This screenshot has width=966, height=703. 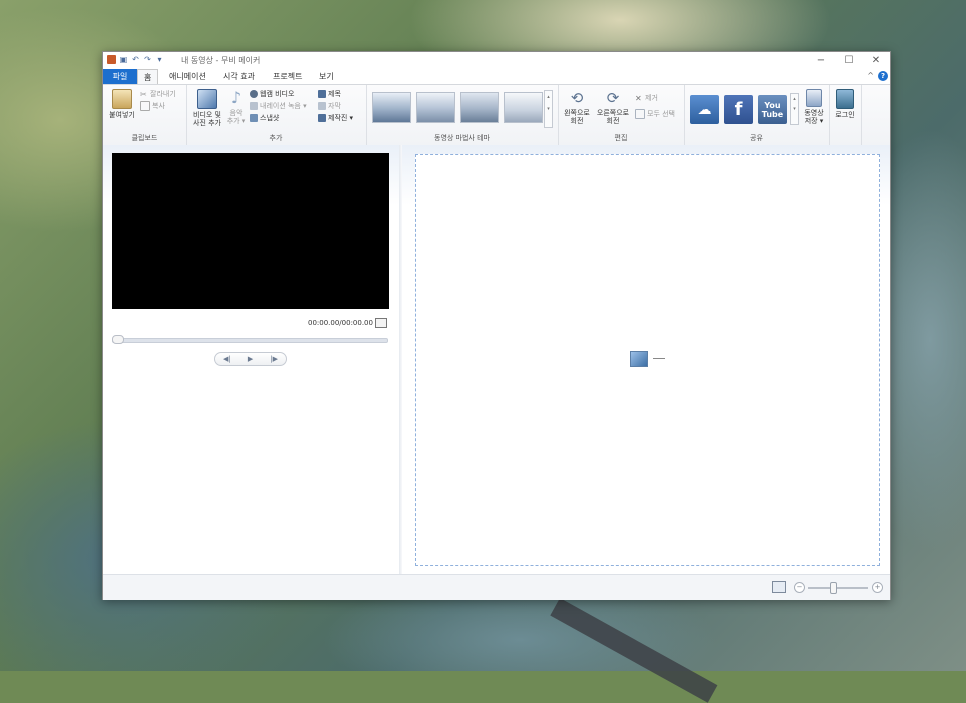 I want to click on youtube-share-button: You Tube, so click(x=772, y=109).